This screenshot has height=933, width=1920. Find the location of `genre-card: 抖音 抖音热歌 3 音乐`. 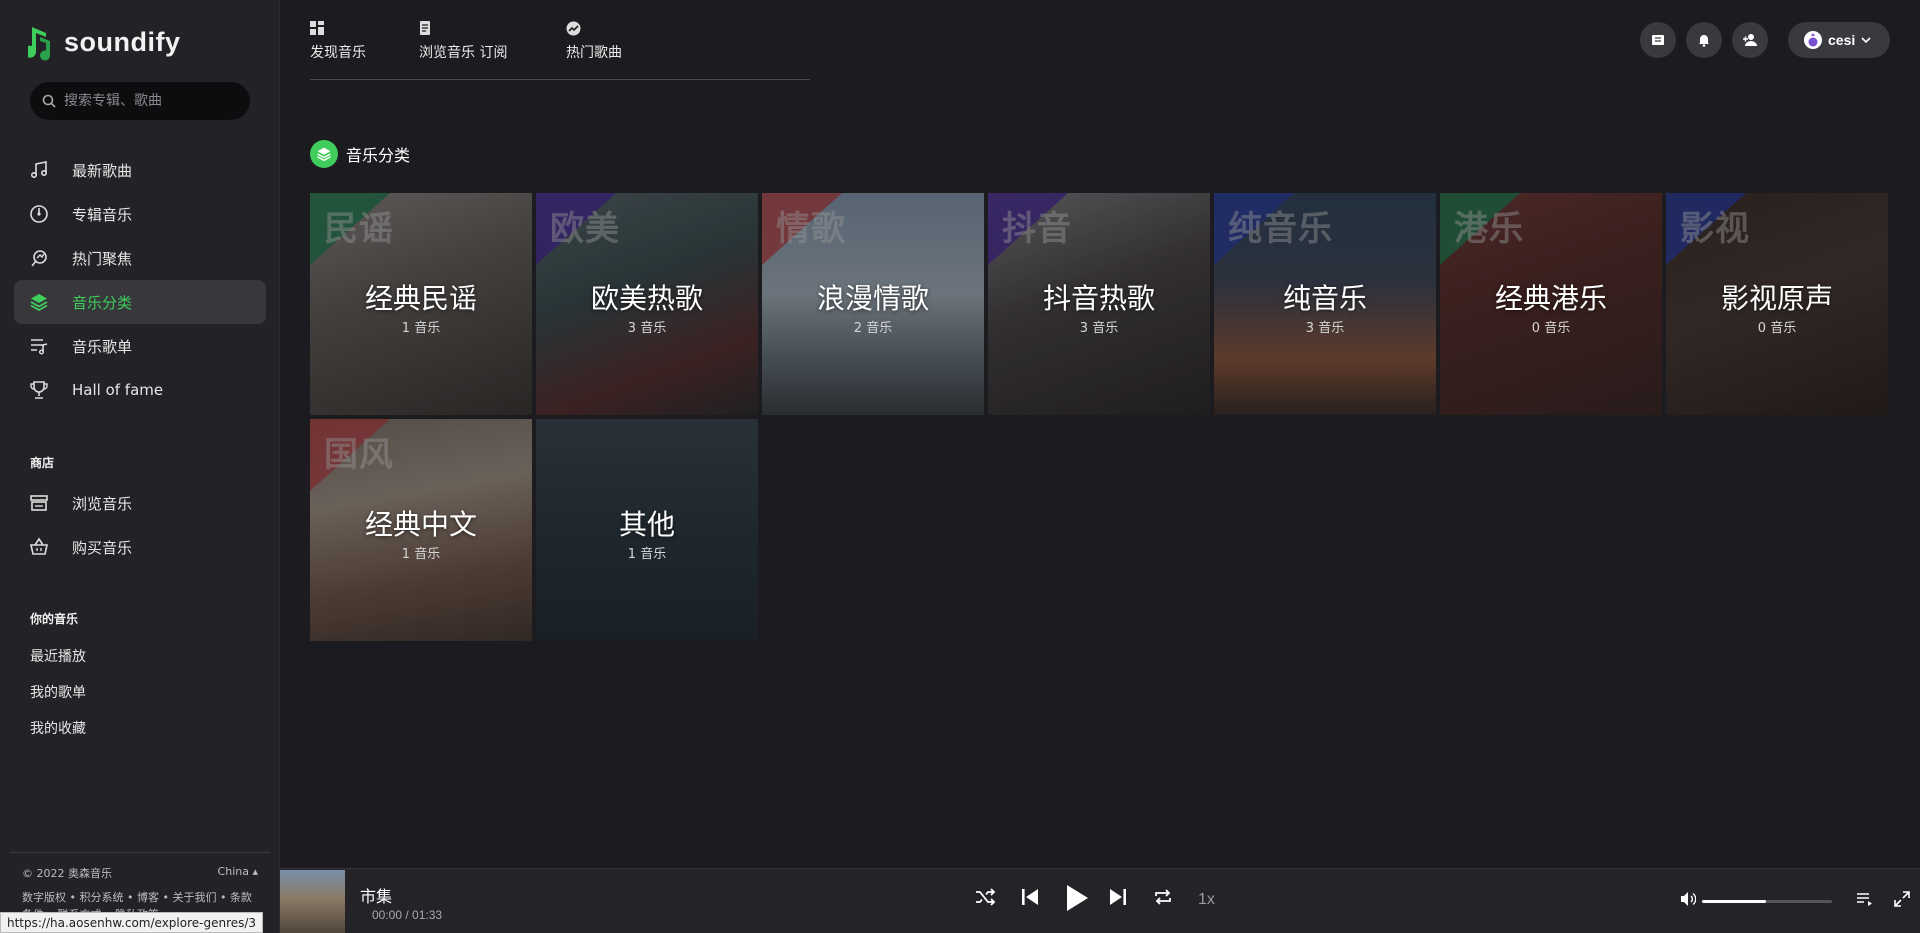

genre-card: 抖音 抖音热歌 3 音乐 is located at coordinates (1099, 304).